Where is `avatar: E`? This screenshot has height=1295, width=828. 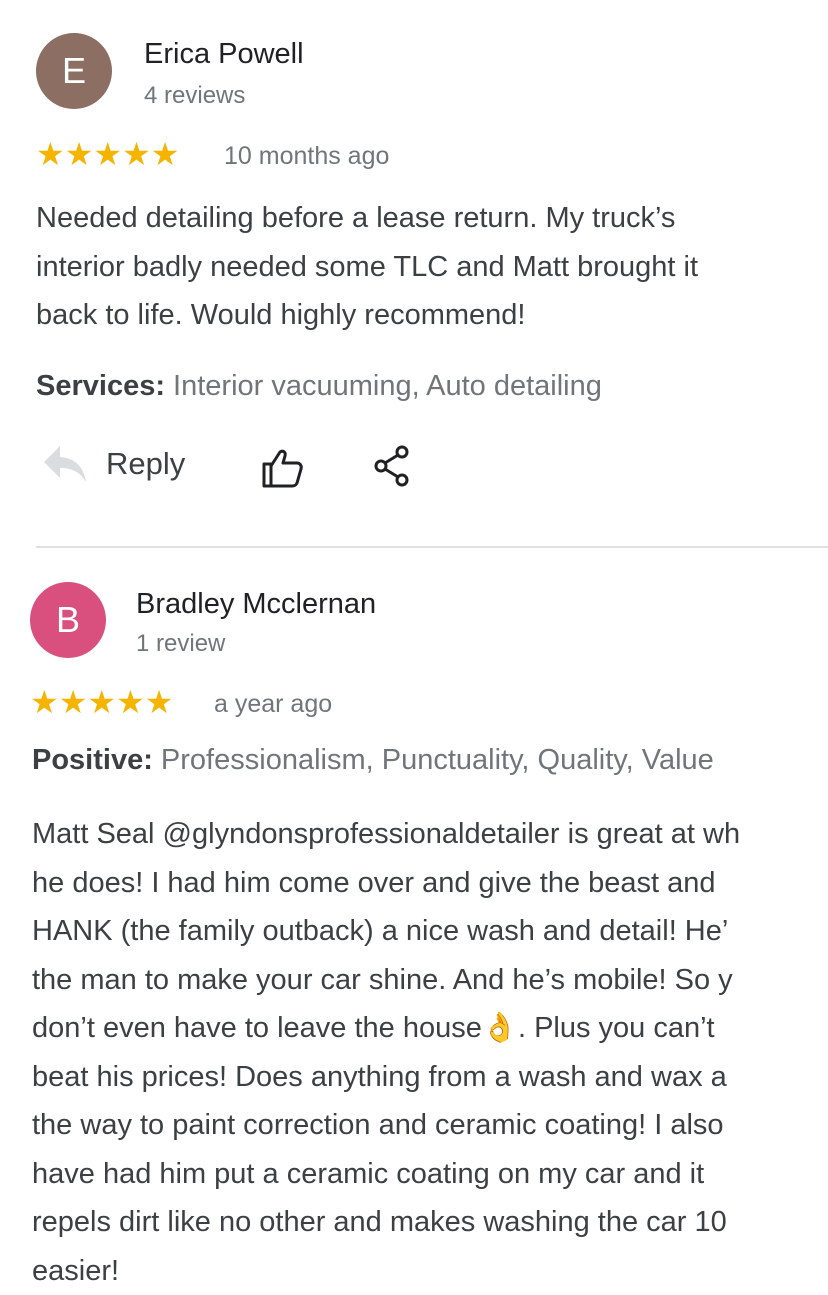 avatar: E is located at coordinates (74, 71).